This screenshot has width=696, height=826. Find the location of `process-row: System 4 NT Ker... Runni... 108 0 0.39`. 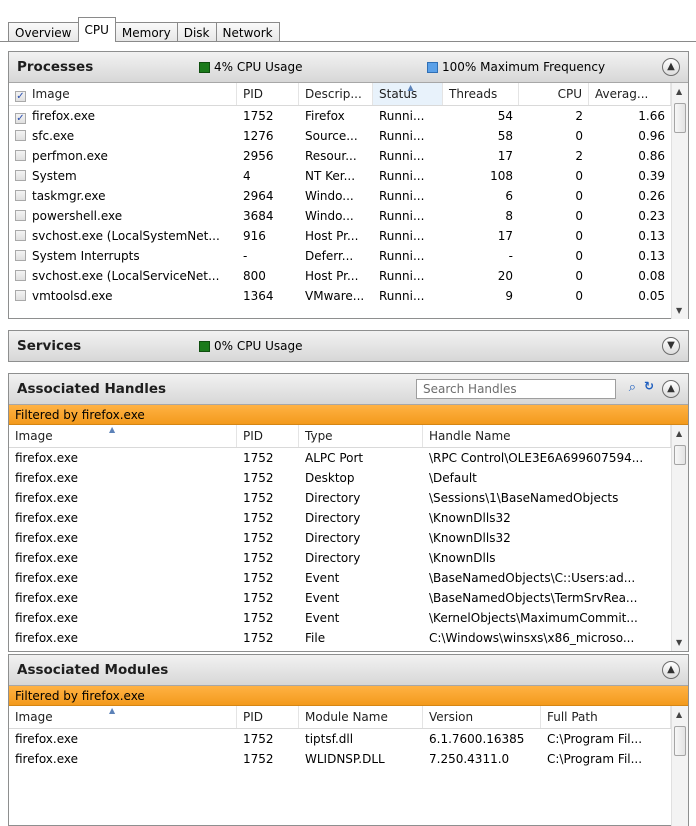

process-row: System 4 NT Ker... Runni... 108 0 0.39 is located at coordinates (348, 176).